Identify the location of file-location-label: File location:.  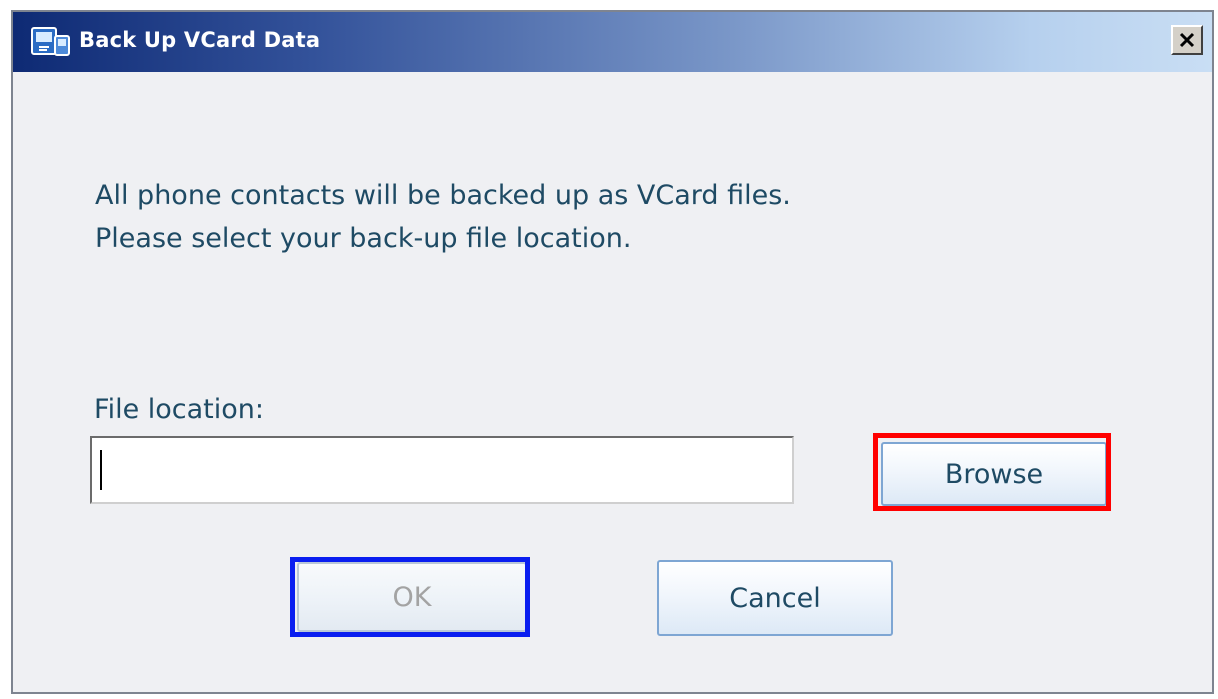
(179, 409).